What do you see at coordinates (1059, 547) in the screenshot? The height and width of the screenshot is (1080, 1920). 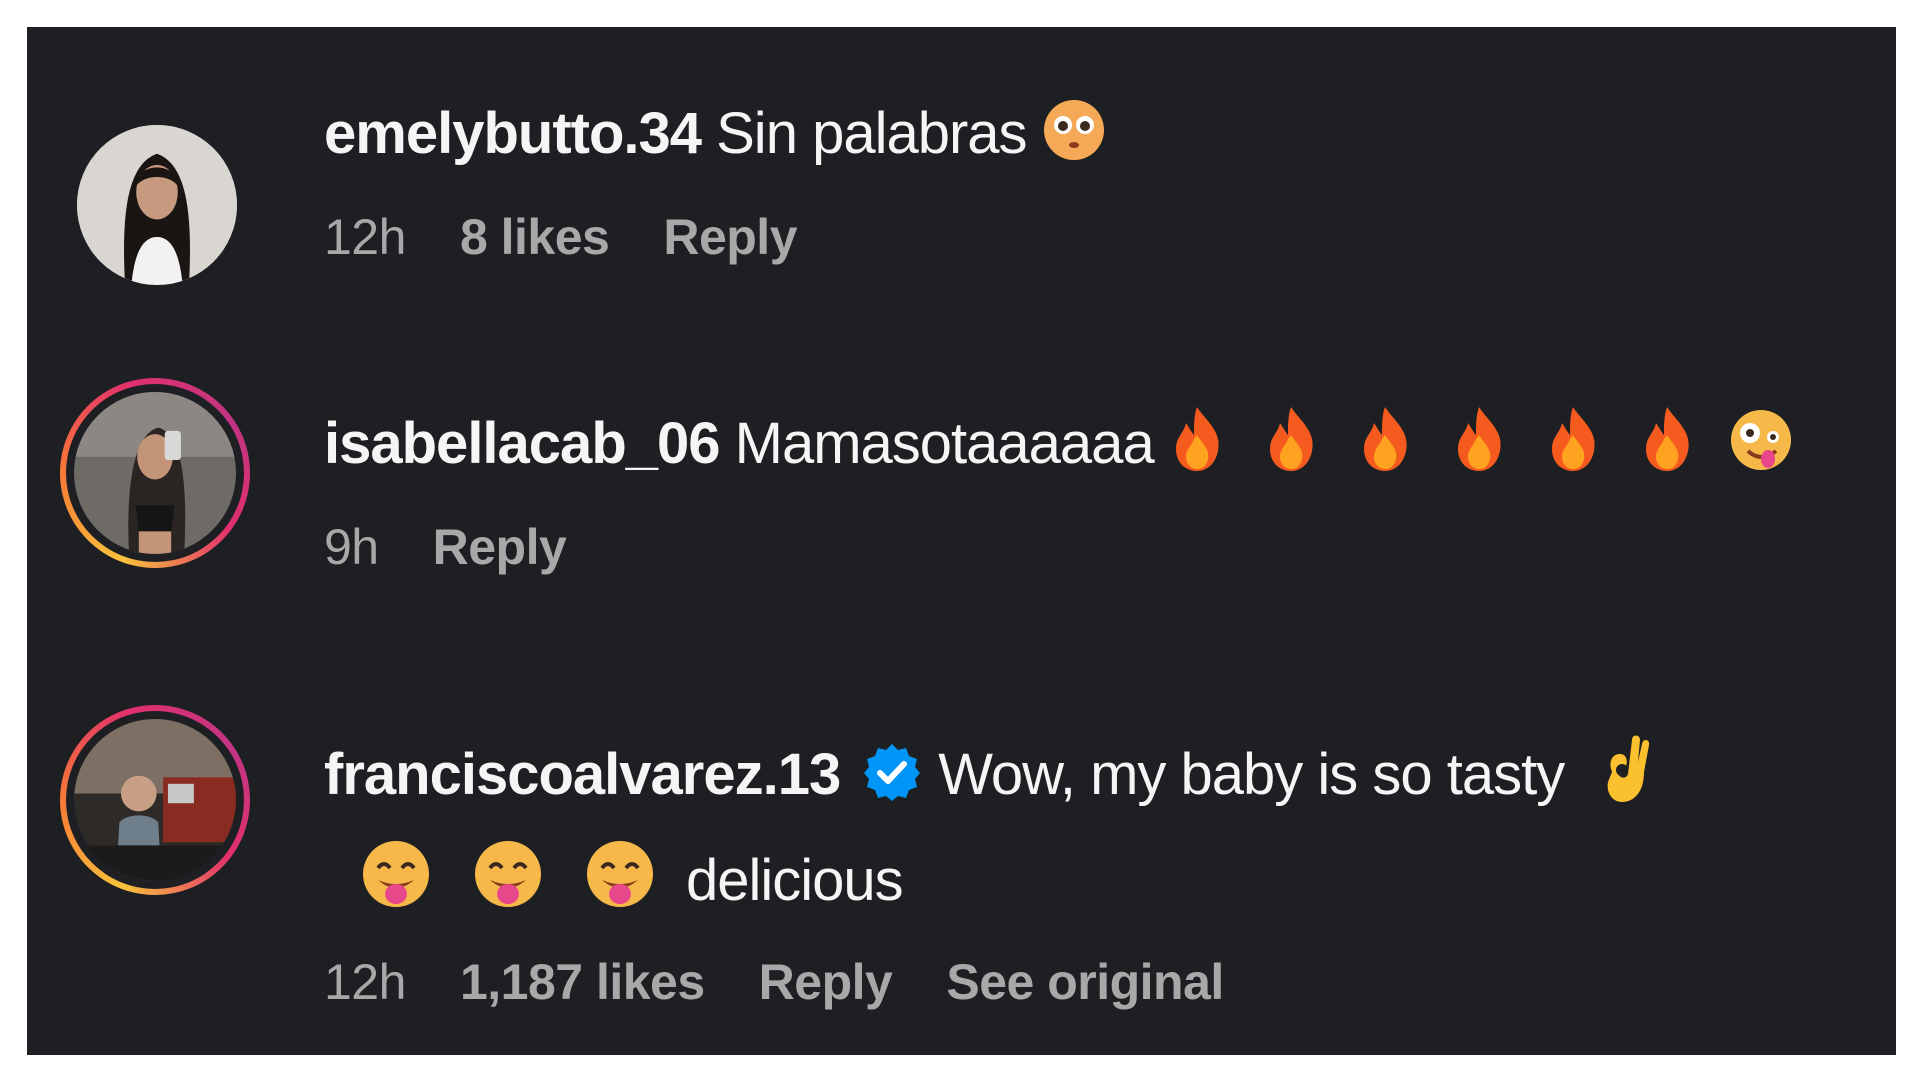 I see `comment-meta: 9h Reply` at bounding box center [1059, 547].